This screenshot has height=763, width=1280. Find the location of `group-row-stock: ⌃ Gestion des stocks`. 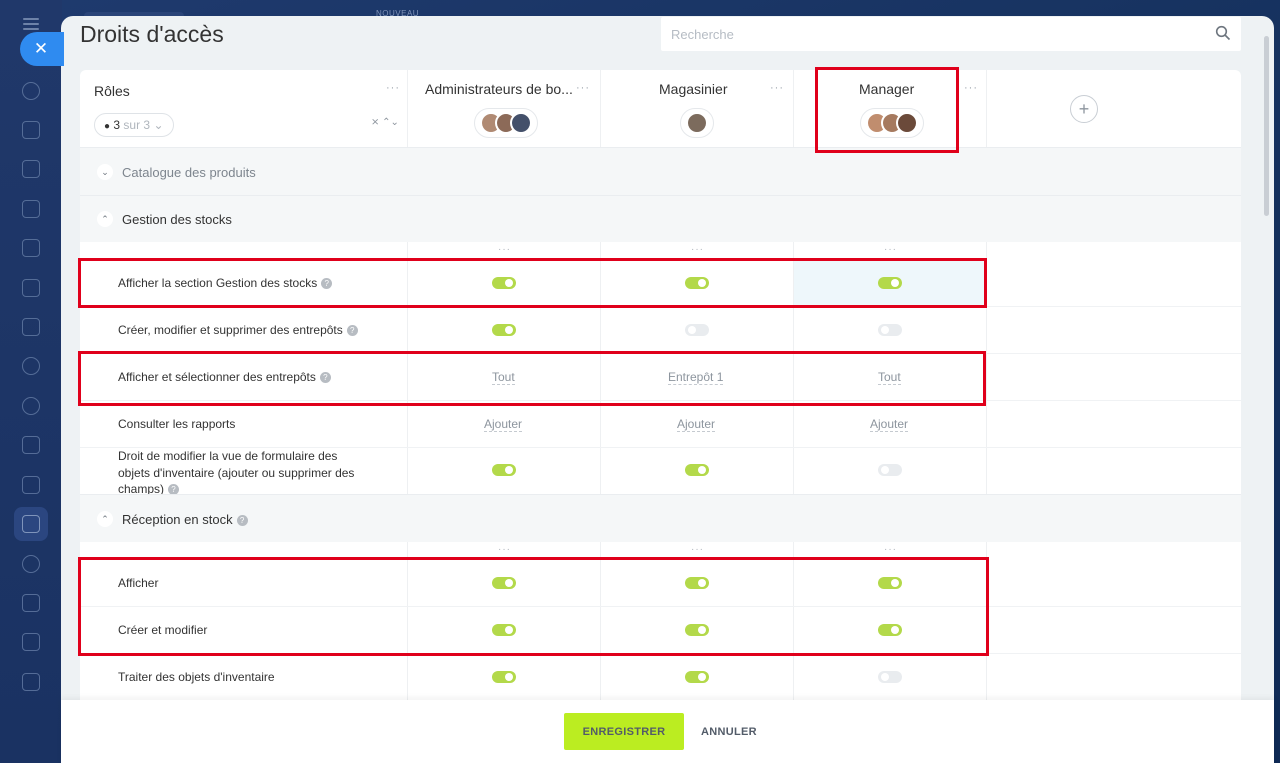

group-row-stock: ⌃ Gestion des stocks is located at coordinates (660, 218).